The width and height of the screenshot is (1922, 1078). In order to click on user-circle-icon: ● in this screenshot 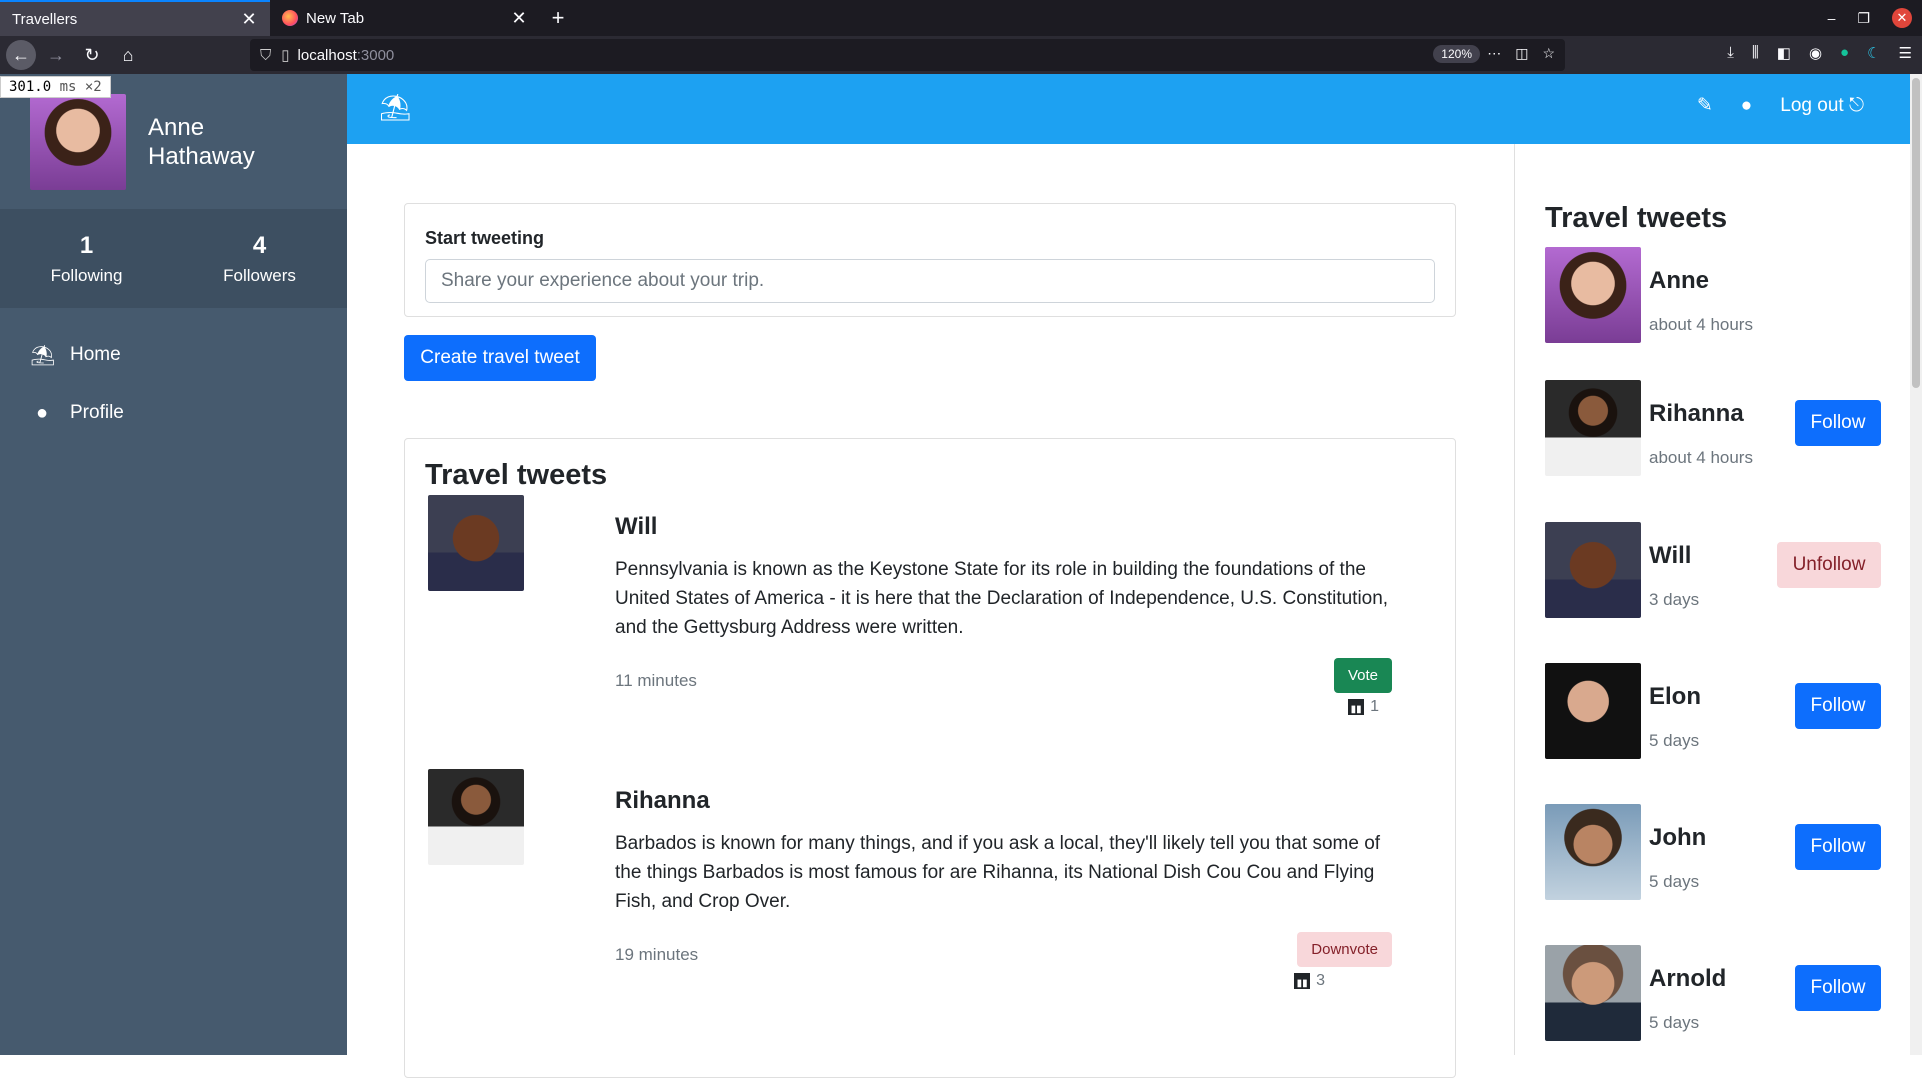, I will do `click(42, 412)`.